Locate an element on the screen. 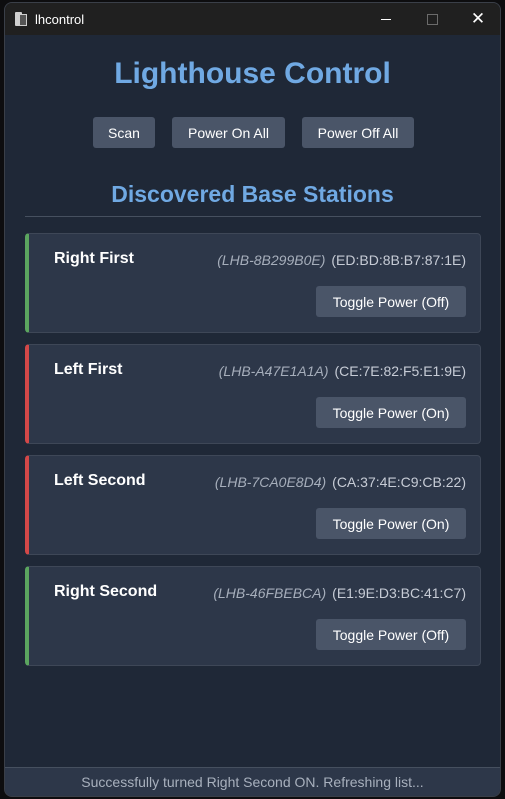  app-icon is located at coordinates (21, 19).